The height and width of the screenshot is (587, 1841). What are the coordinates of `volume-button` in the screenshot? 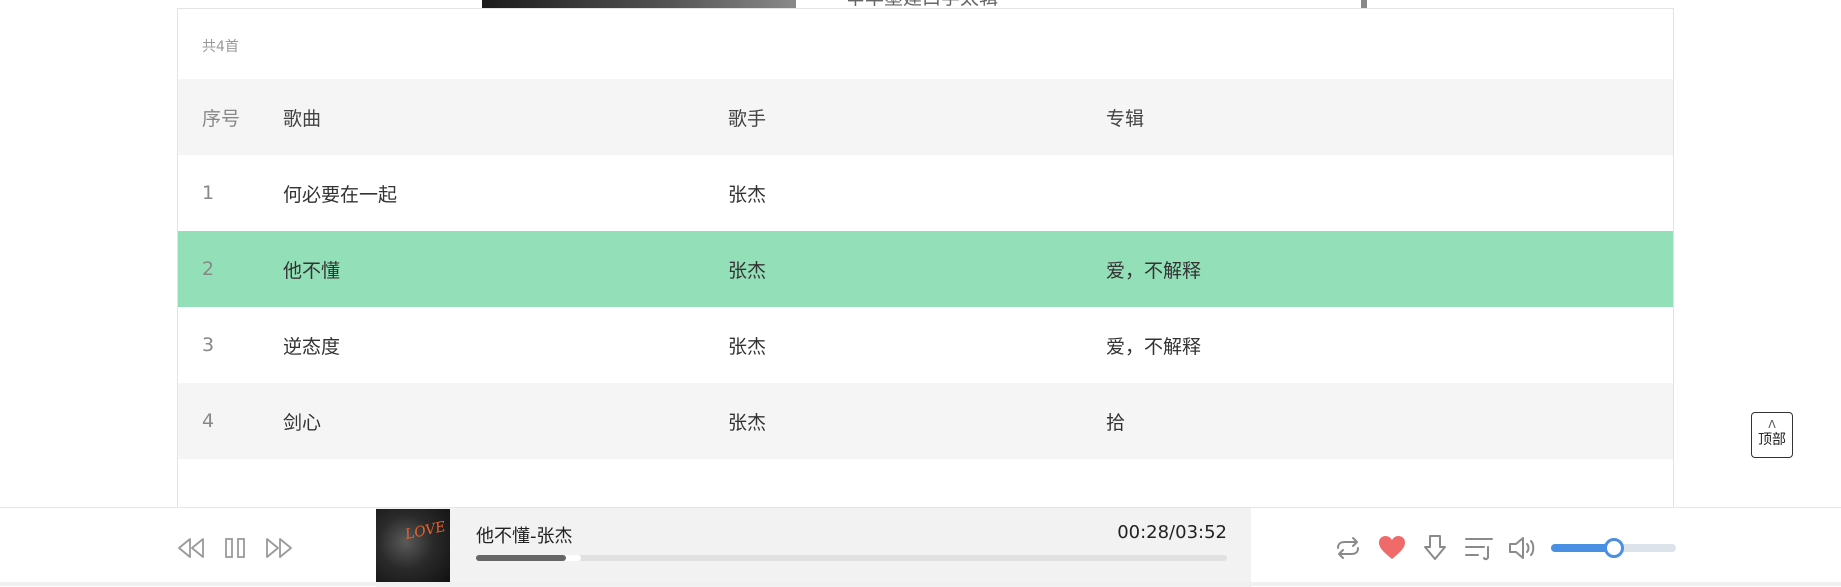 It's located at (1523, 548).